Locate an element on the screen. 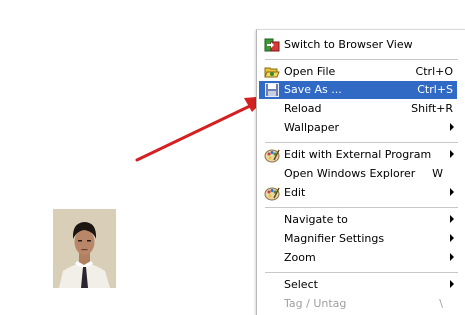 The height and width of the screenshot is (315, 465). menu-item-label: Select is located at coordinates (301, 284).